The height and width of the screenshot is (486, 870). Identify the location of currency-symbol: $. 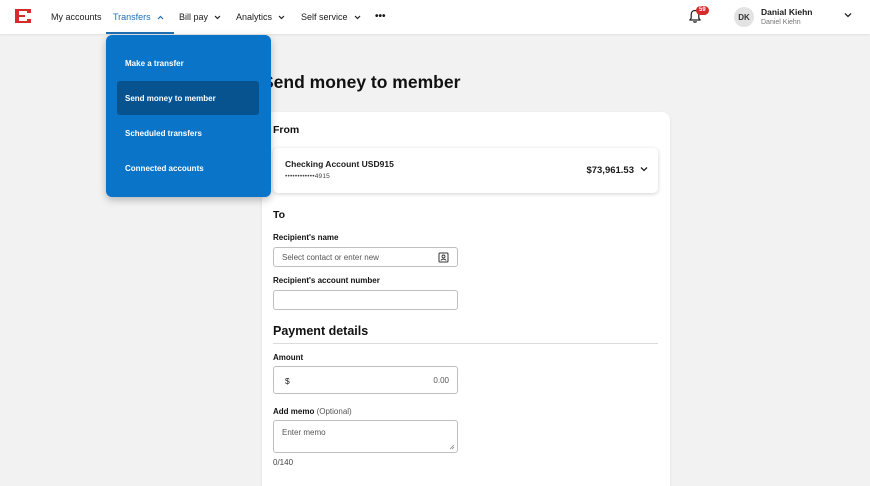
(287, 381).